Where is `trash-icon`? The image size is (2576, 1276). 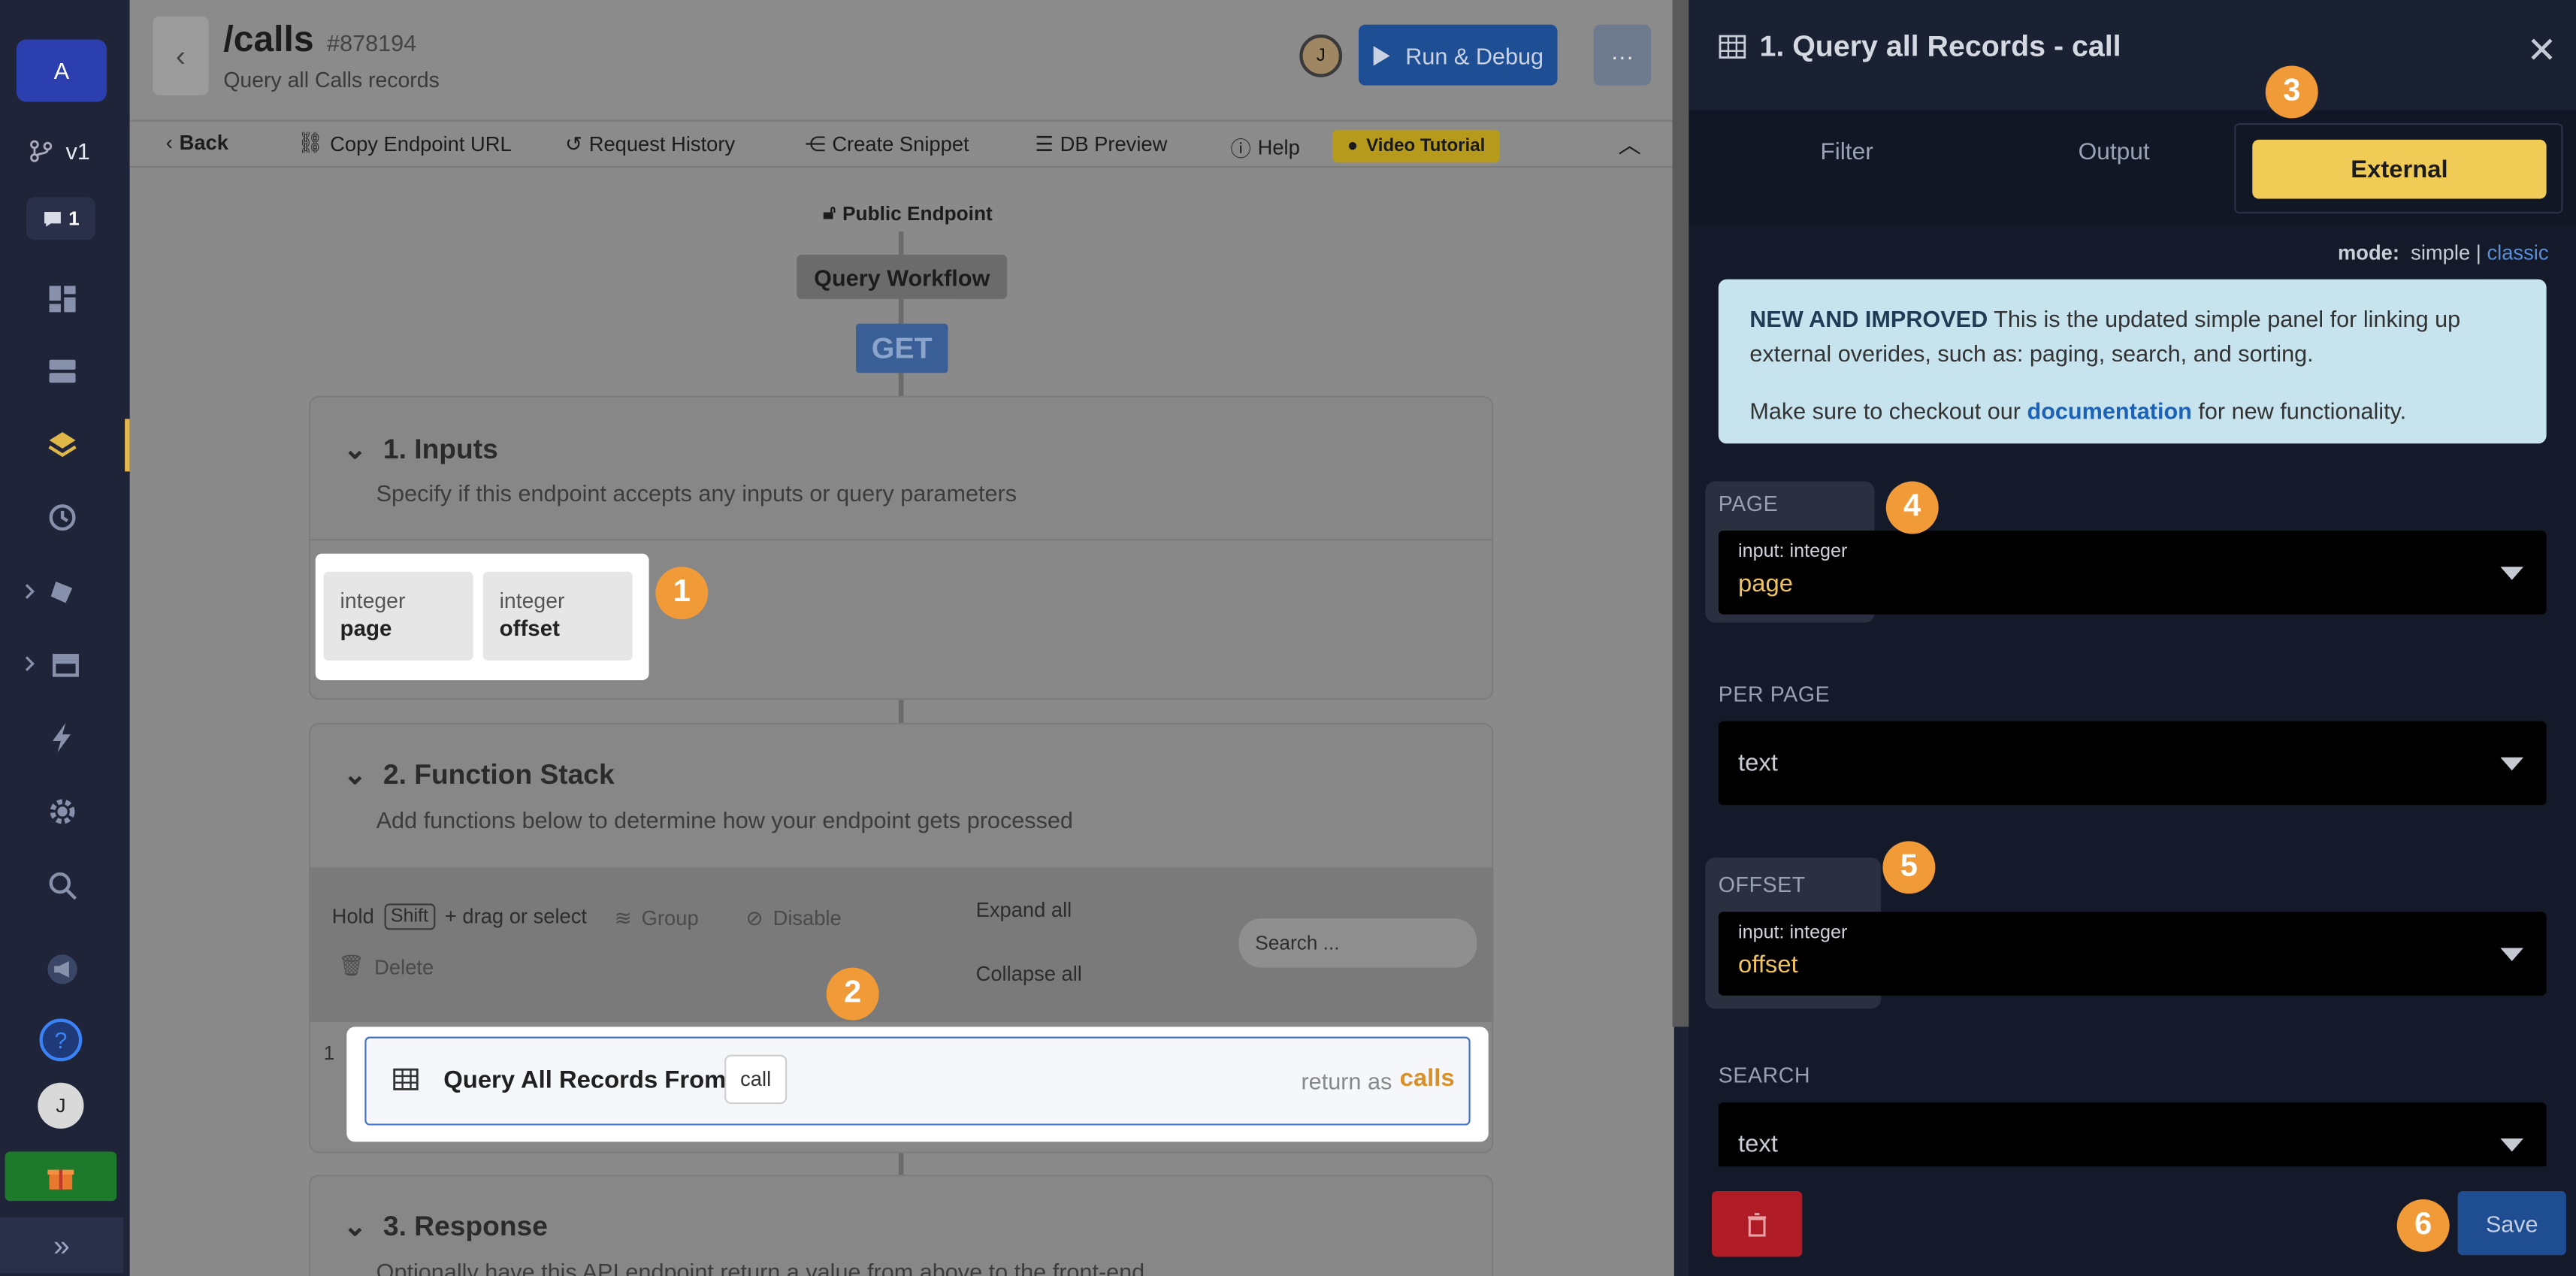 trash-icon is located at coordinates (1758, 1223).